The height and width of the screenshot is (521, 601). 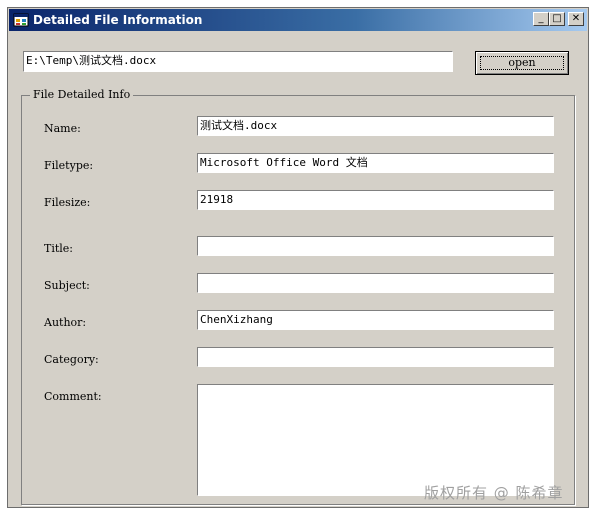 I want to click on name-label: Name:, so click(x=62, y=128).